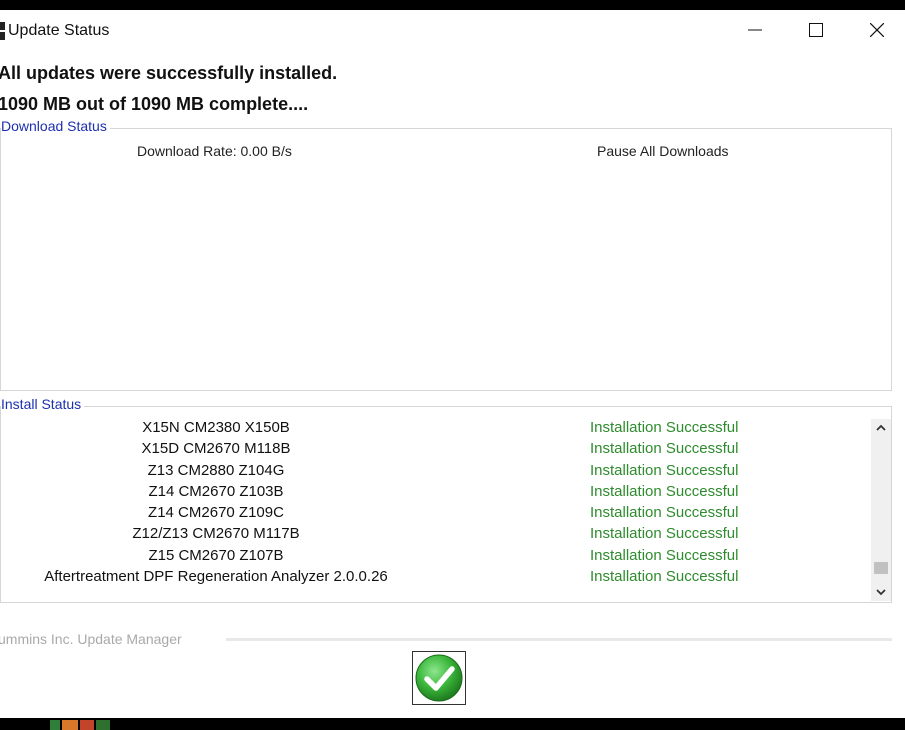 This screenshot has width=905, height=730. What do you see at coordinates (59, 30) in the screenshot?
I see `window-title: Update Status` at bounding box center [59, 30].